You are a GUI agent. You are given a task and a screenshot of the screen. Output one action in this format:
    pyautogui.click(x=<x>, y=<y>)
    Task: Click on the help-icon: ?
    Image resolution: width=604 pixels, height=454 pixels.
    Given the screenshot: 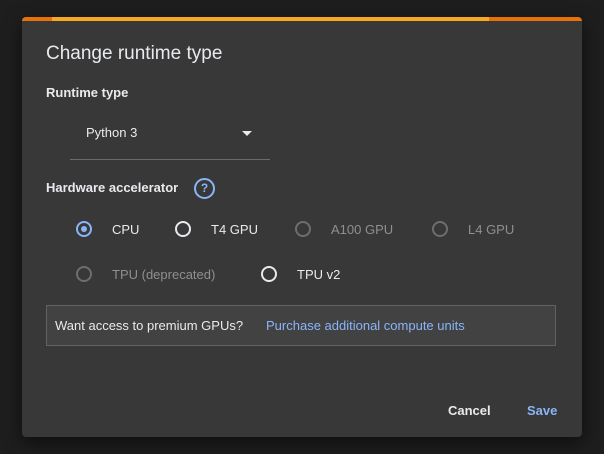 What is the action you would take?
    pyautogui.click(x=204, y=188)
    